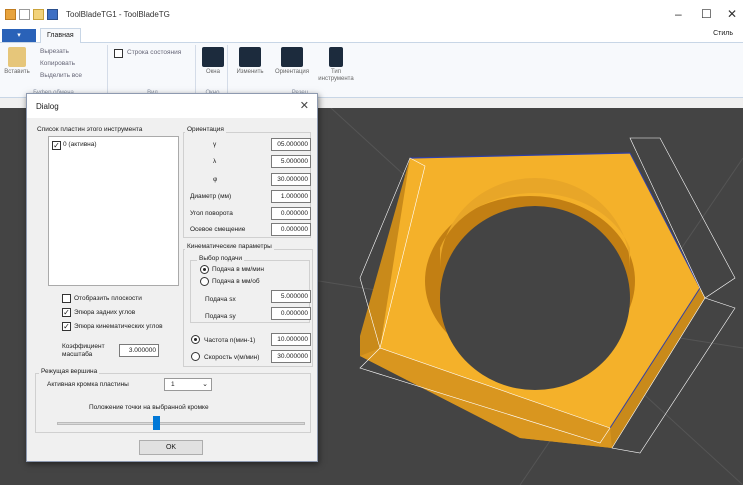 The width and height of the screenshot is (743, 487). What do you see at coordinates (723, 33) in the screenshot?
I see `style-menu: Стиль` at bounding box center [723, 33].